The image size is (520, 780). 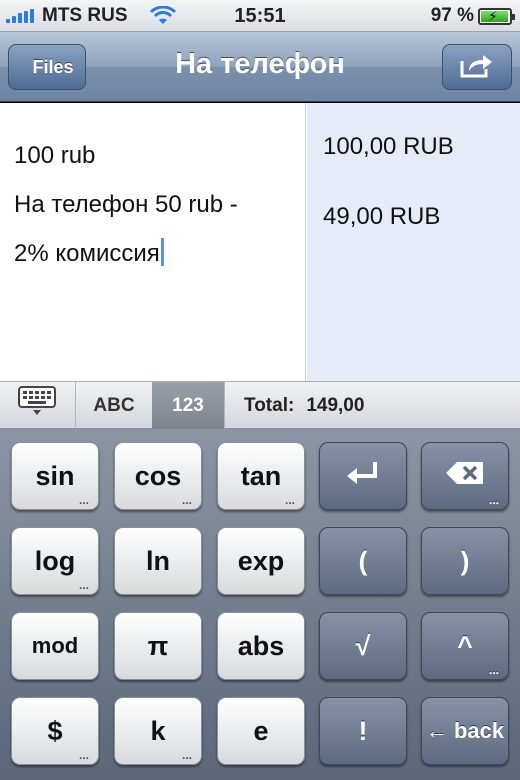 I want to click on navigation-bar: Files На телефон, so click(x=260, y=67).